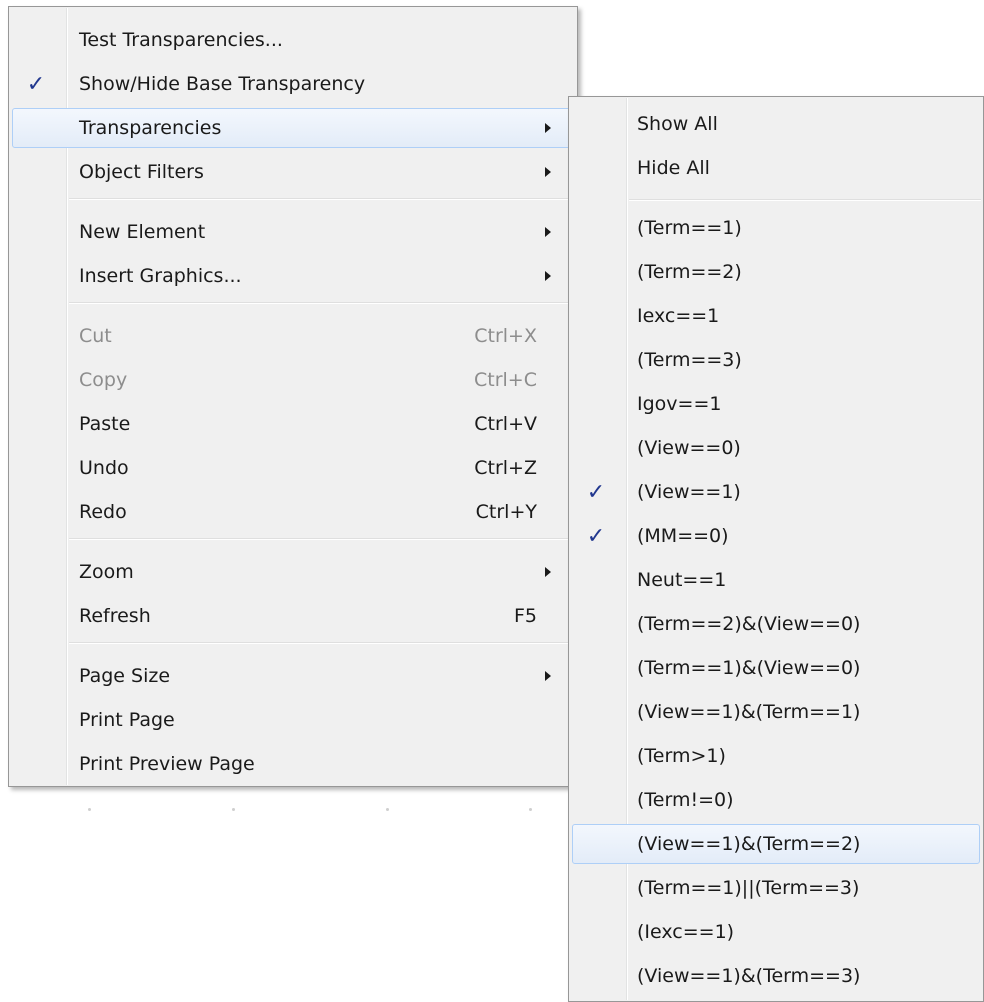 Image resolution: width=984 pixels, height=1002 pixels. Describe the element at coordinates (776, 360) in the screenshot. I see `menu-item-term-3: (Term==3)` at that location.